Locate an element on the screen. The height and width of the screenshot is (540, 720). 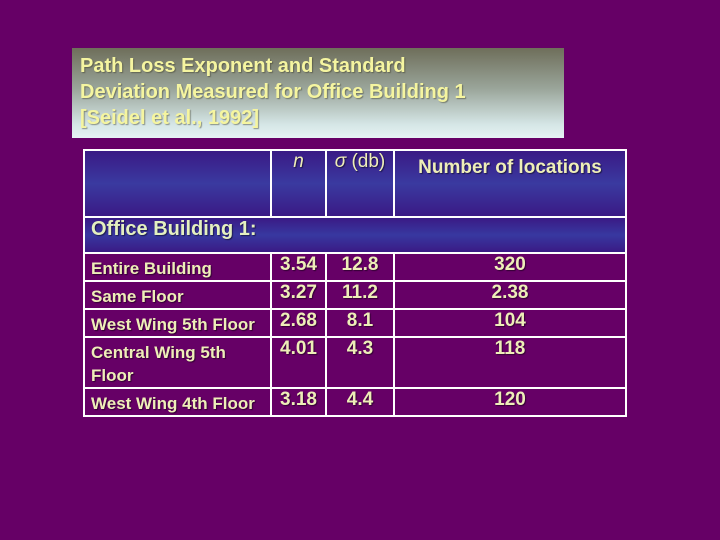
row-locations: 120 is located at coordinates (510, 402).